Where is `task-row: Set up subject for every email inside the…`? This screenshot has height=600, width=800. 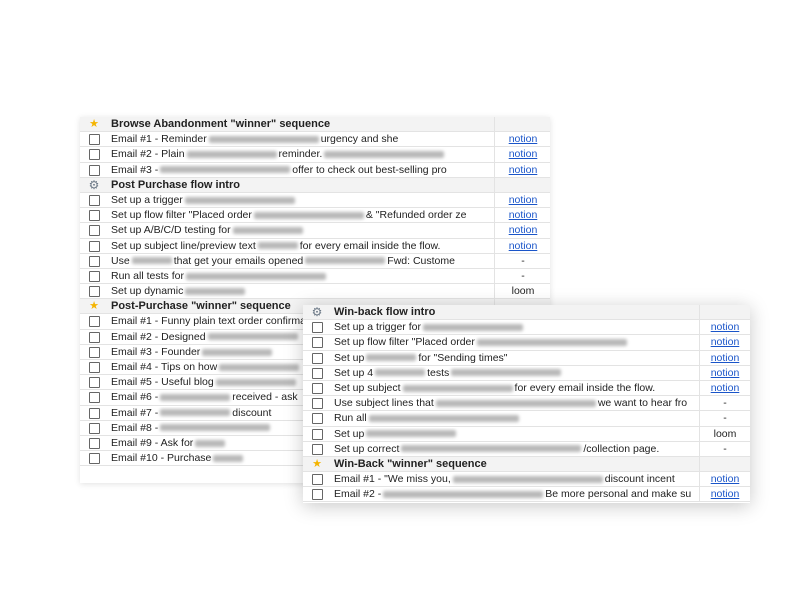
task-row: Set up subject for every email inside the… is located at coordinates (526, 388).